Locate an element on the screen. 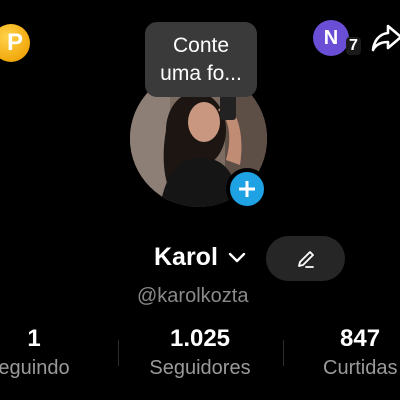  account-avatar: N is located at coordinates (331, 38).